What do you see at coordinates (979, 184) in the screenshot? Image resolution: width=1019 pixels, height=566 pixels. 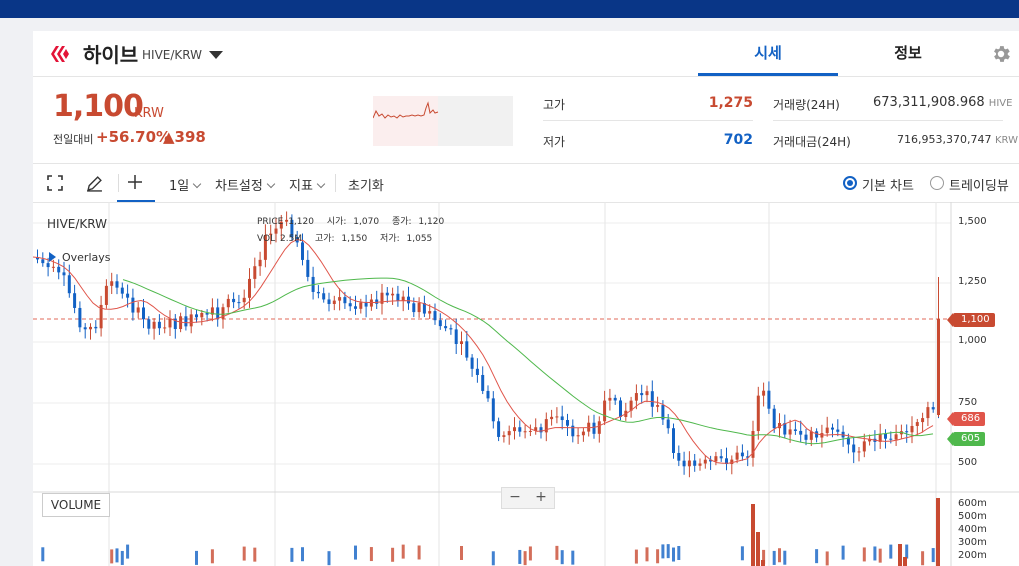 I see `tradingview-label: 트레이딩뷰` at bounding box center [979, 184].